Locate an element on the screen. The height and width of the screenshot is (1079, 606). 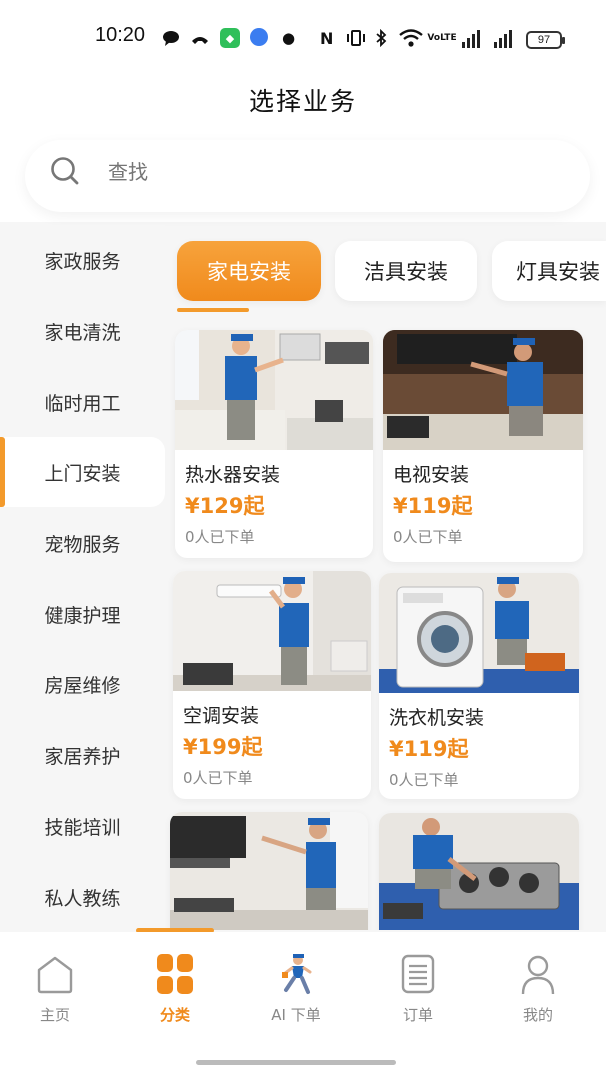
tv-install-image is located at coordinates (483, 390).